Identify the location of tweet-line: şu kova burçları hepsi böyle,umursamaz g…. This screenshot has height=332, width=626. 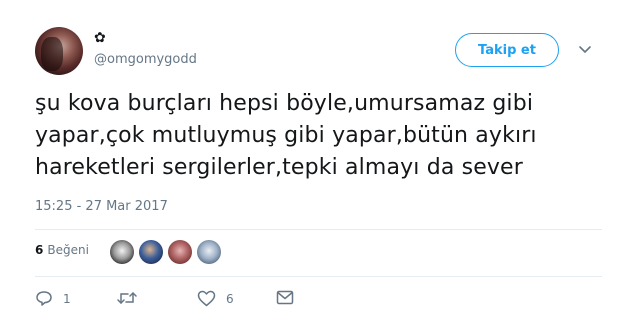
(284, 103).